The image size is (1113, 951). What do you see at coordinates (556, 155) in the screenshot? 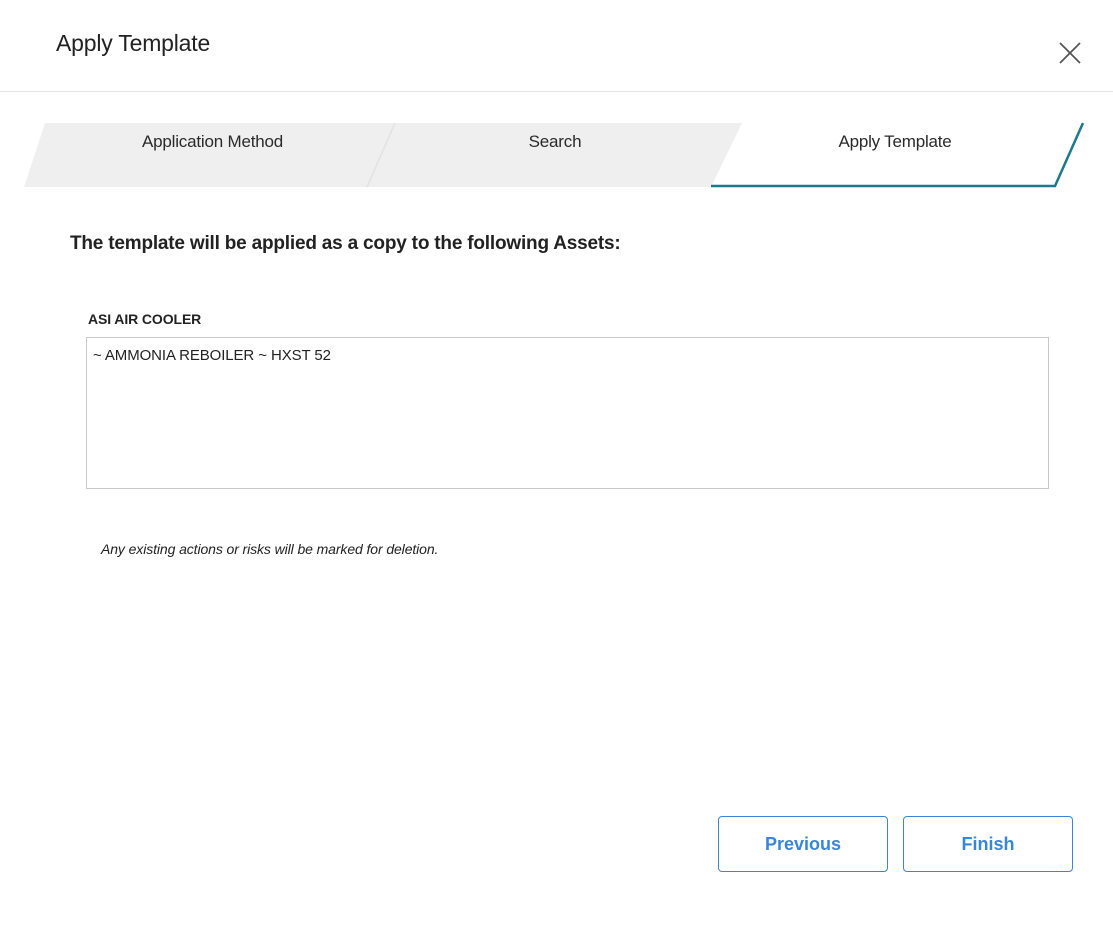
I see `wizard-steps: Application Method Search Apply Template` at bounding box center [556, 155].